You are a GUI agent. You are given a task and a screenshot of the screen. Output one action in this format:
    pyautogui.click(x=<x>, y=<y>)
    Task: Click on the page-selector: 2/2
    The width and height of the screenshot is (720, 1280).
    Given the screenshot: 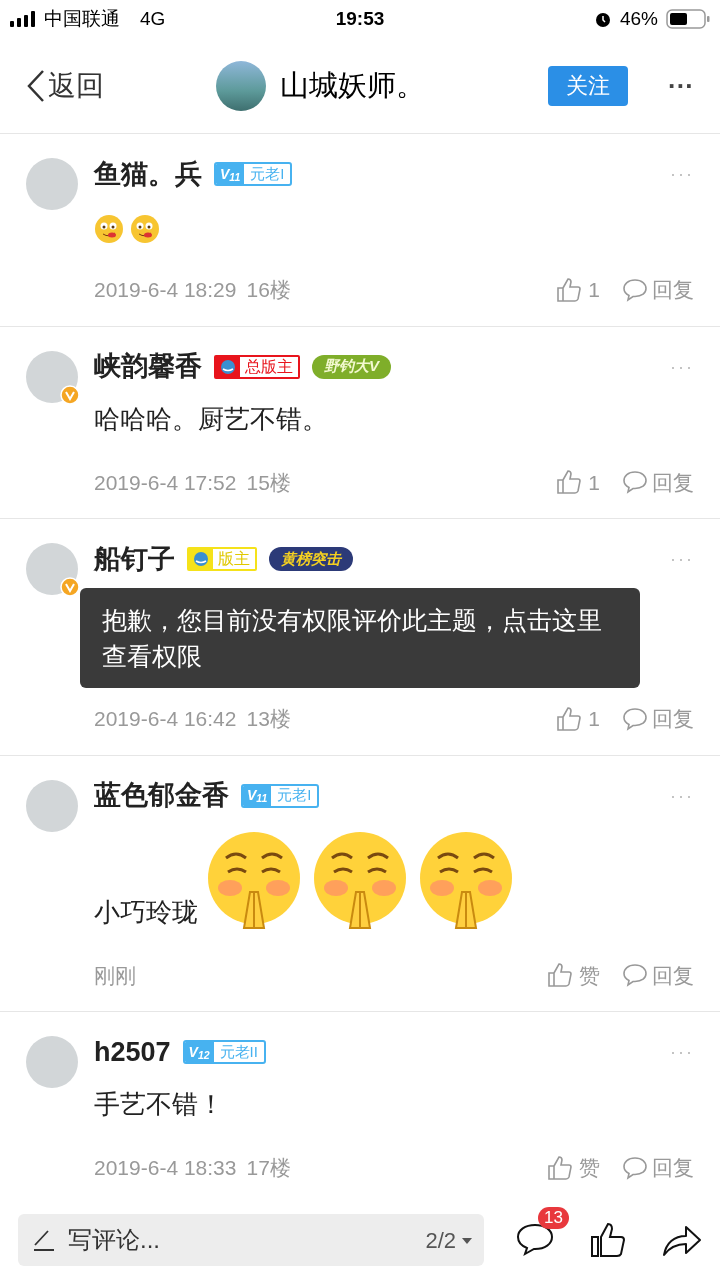 What is the action you would take?
    pyautogui.click(x=448, y=1240)
    